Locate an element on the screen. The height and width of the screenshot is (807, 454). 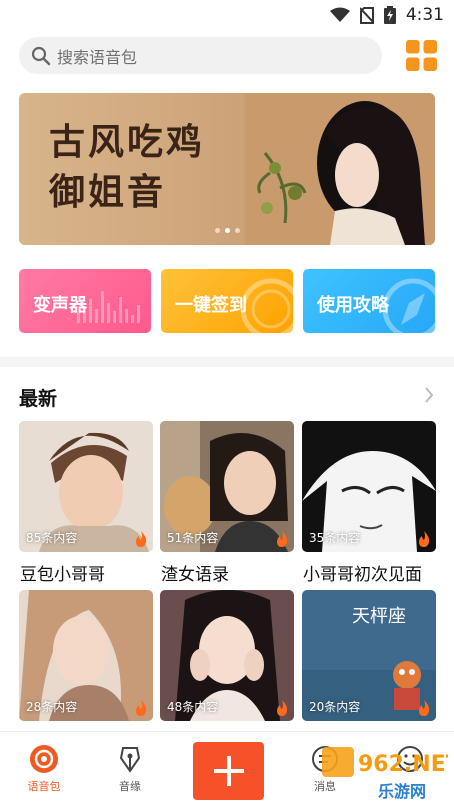
voice-pack-card: 28条内容 is located at coordinates (86, 655).